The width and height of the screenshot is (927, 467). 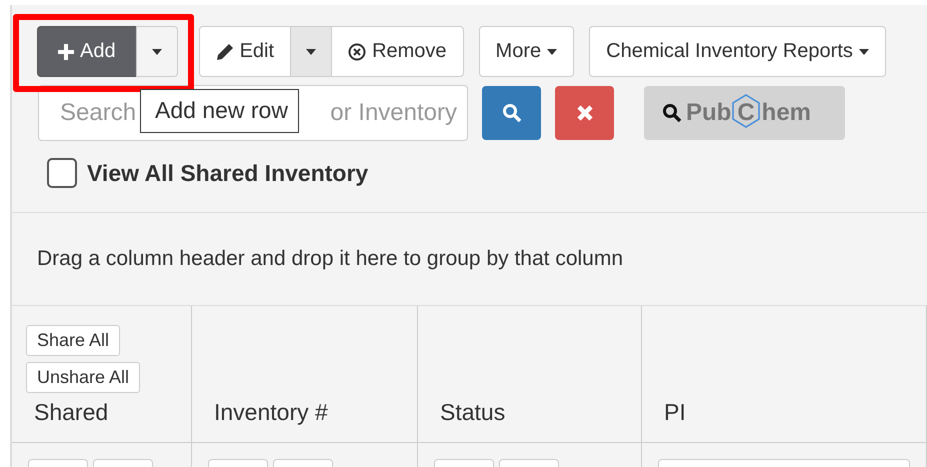 What do you see at coordinates (792, 412) in the screenshot?
I see `column-header: PI` at bounding box center [792, 412].